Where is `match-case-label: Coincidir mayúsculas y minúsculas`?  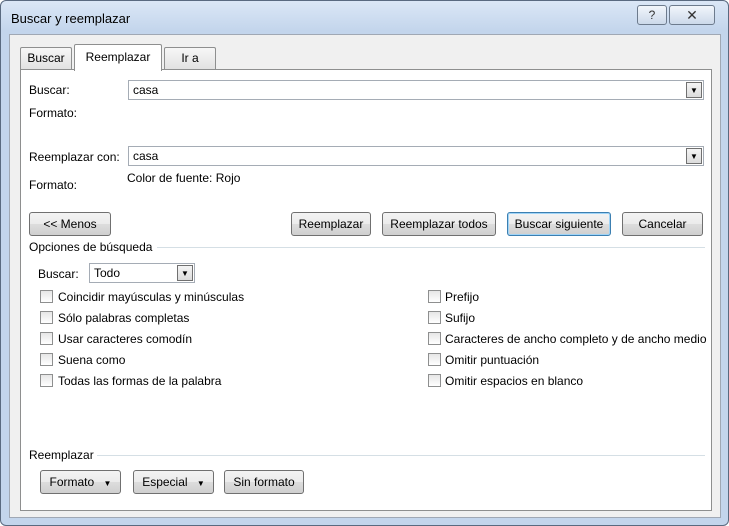
match-case-label: Coincidir mayúsculas y minúsculas is located at coordinates (151, 297).